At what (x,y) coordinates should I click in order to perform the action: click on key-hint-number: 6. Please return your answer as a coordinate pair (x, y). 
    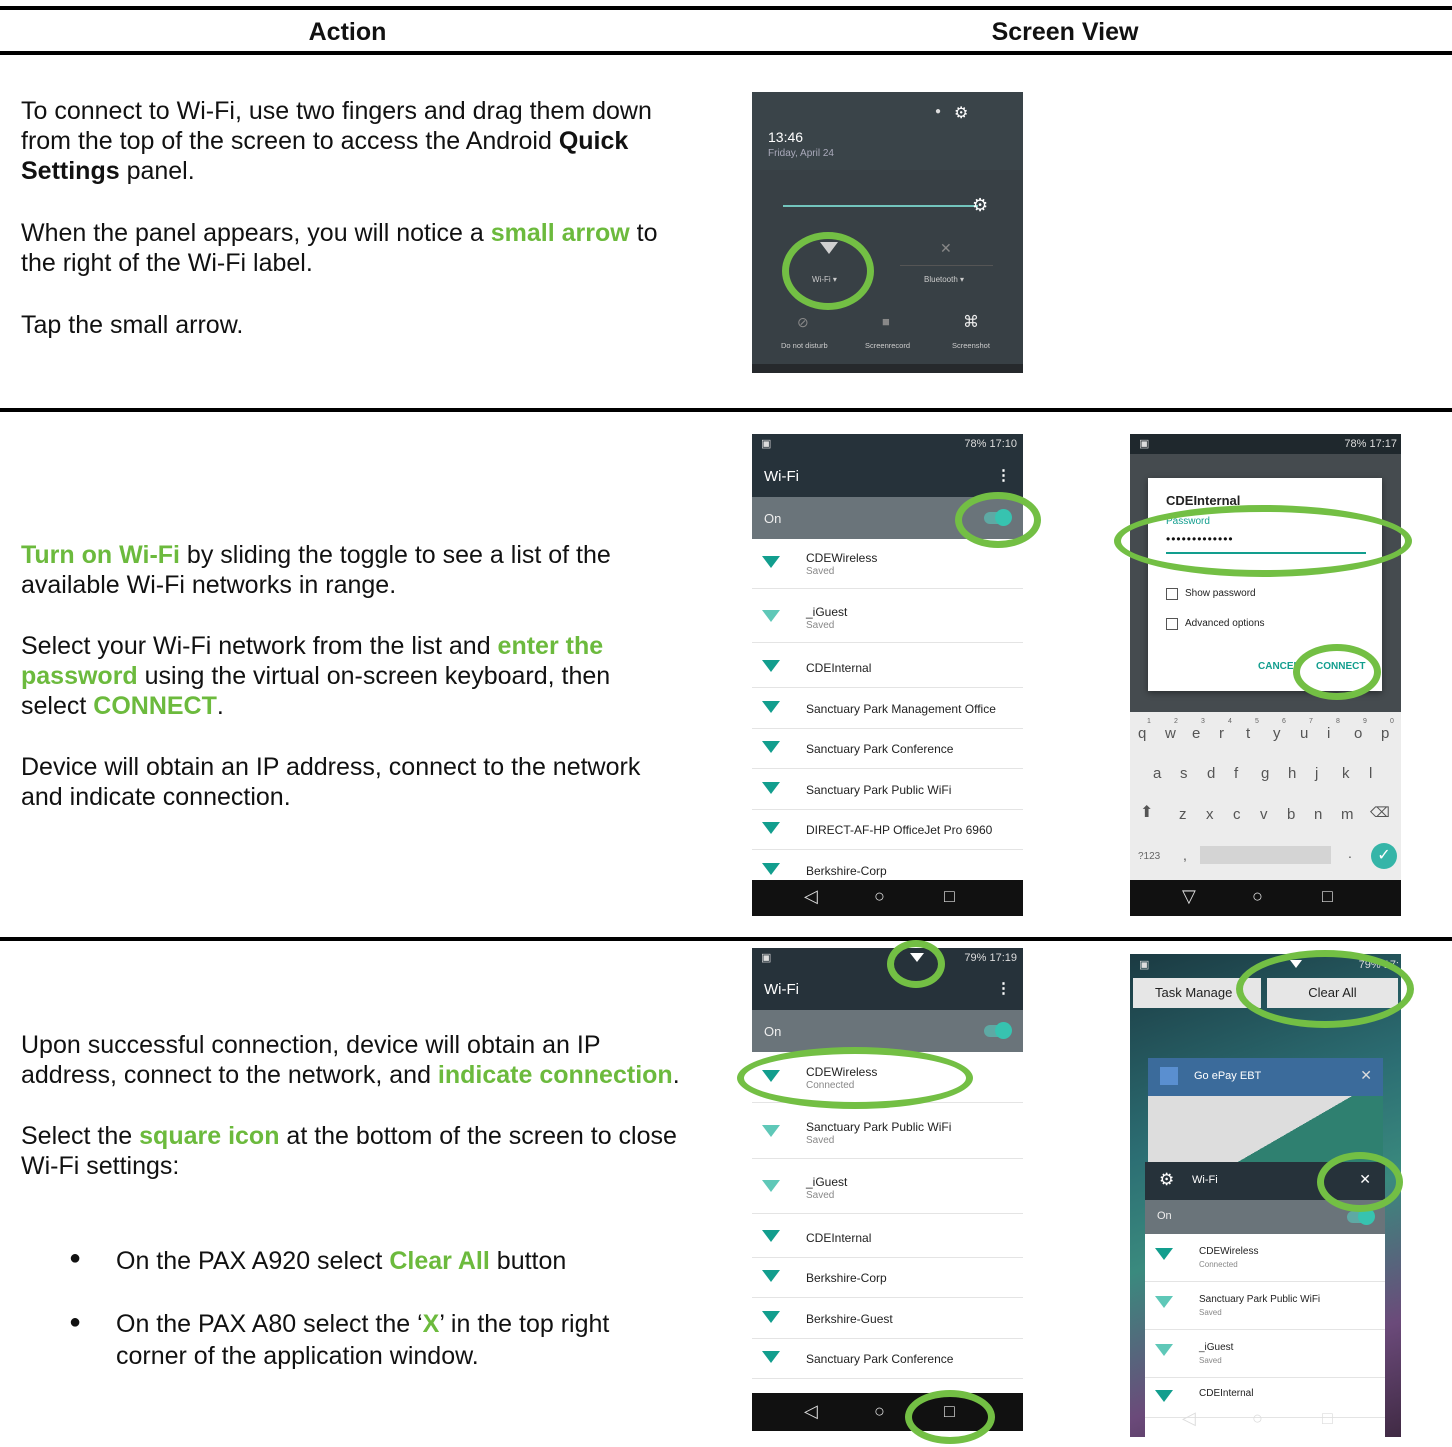
    Looking at the image, I should click on (1284, 721).